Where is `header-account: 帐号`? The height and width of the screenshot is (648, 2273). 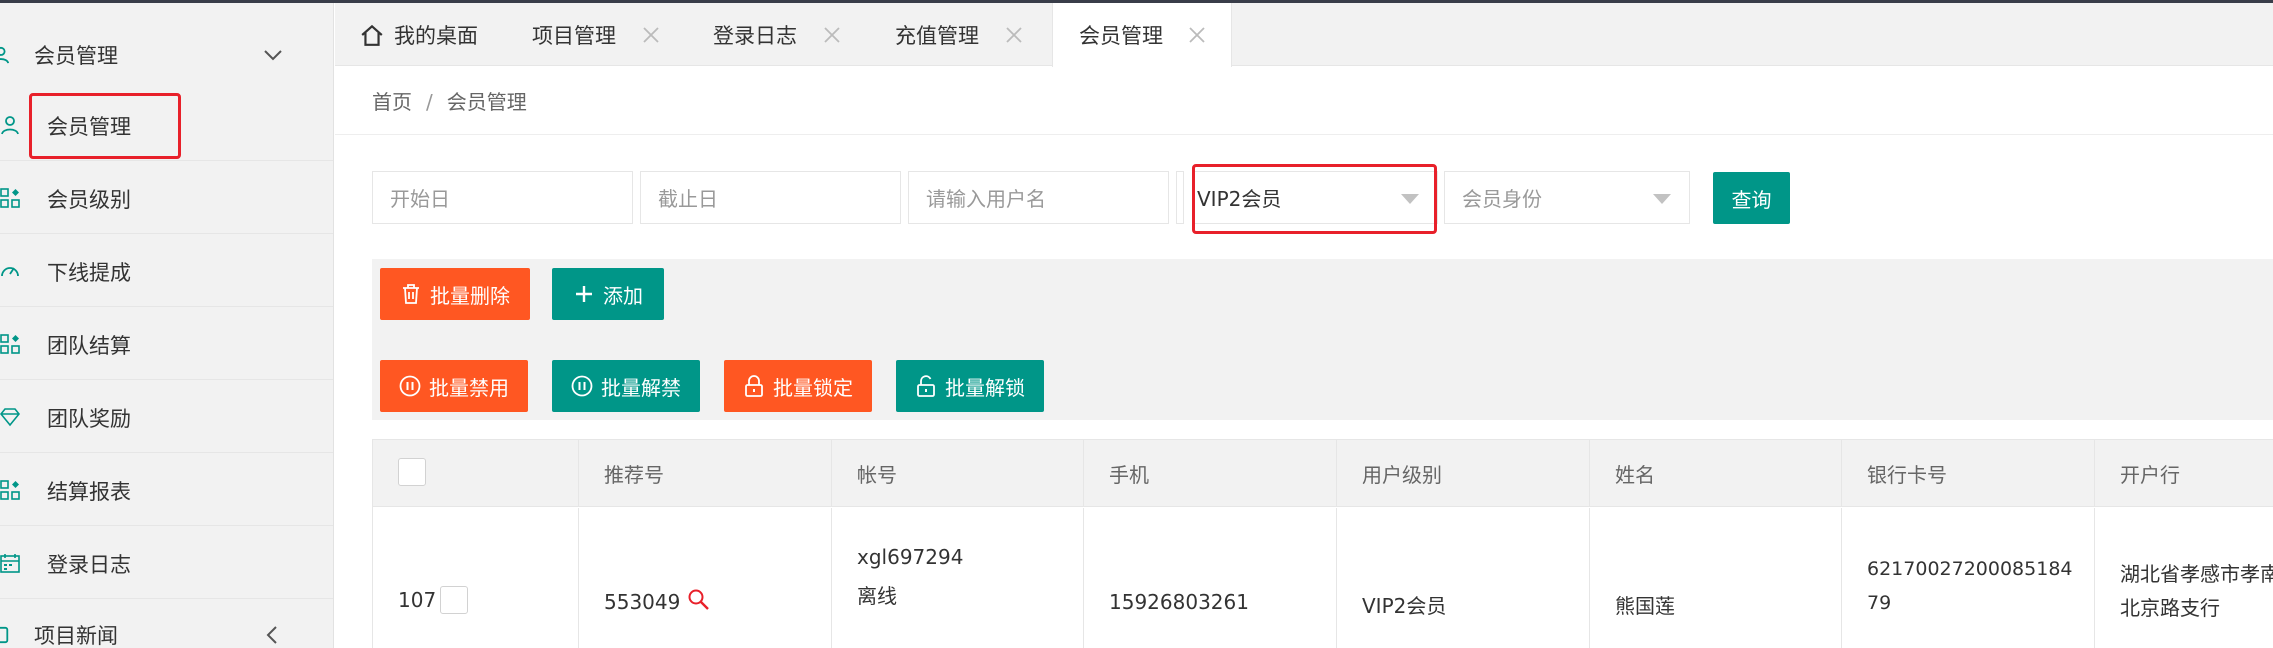 header-account: 帐号 is located at coordinates (958, 473).